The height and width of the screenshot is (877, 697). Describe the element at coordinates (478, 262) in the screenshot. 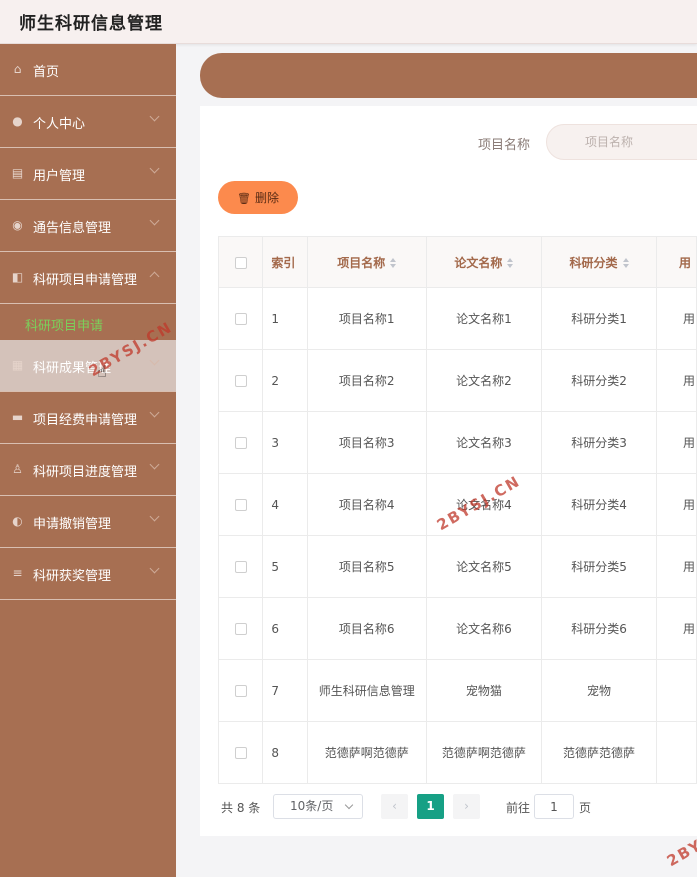

I see `paper-name-header-label: 论文名称` at that location.